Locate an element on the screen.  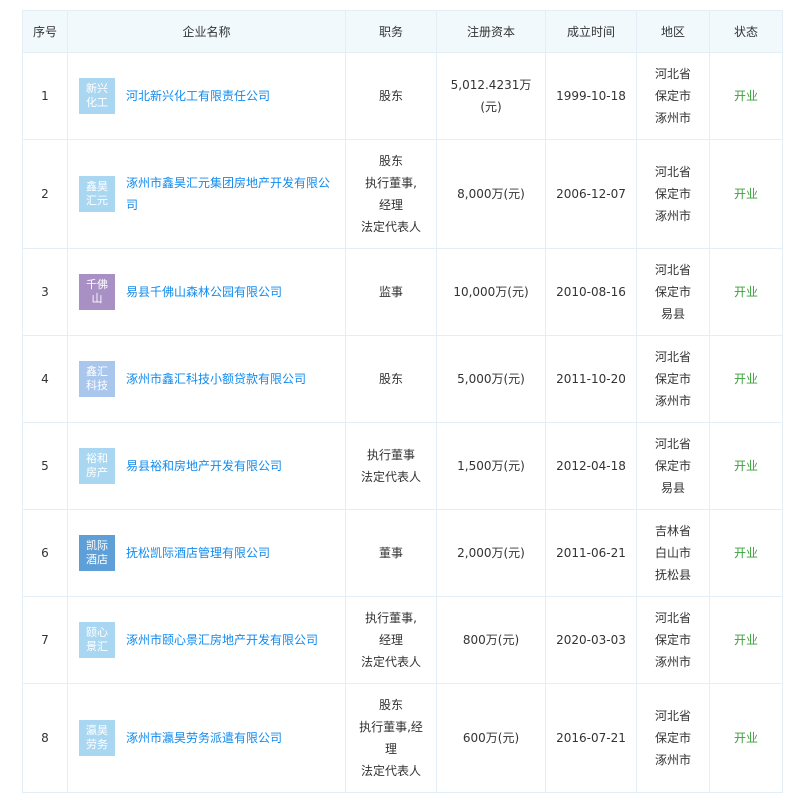
capital-line: 10,000万(元) is located at coordinates (491, 292).